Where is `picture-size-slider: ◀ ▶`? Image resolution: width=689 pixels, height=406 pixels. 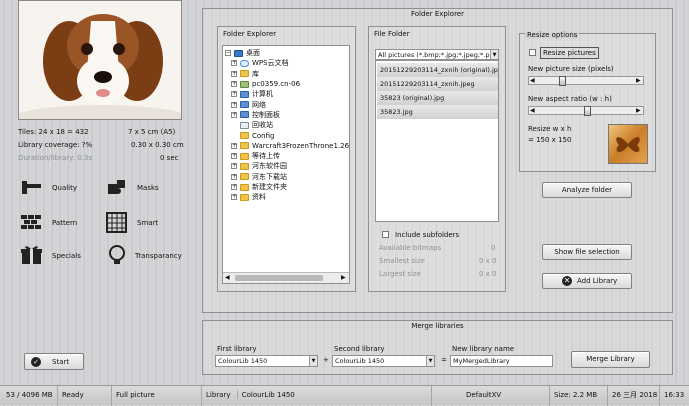
picture-size-slider: ◀ ▶ is located at coordinates (586, 81).